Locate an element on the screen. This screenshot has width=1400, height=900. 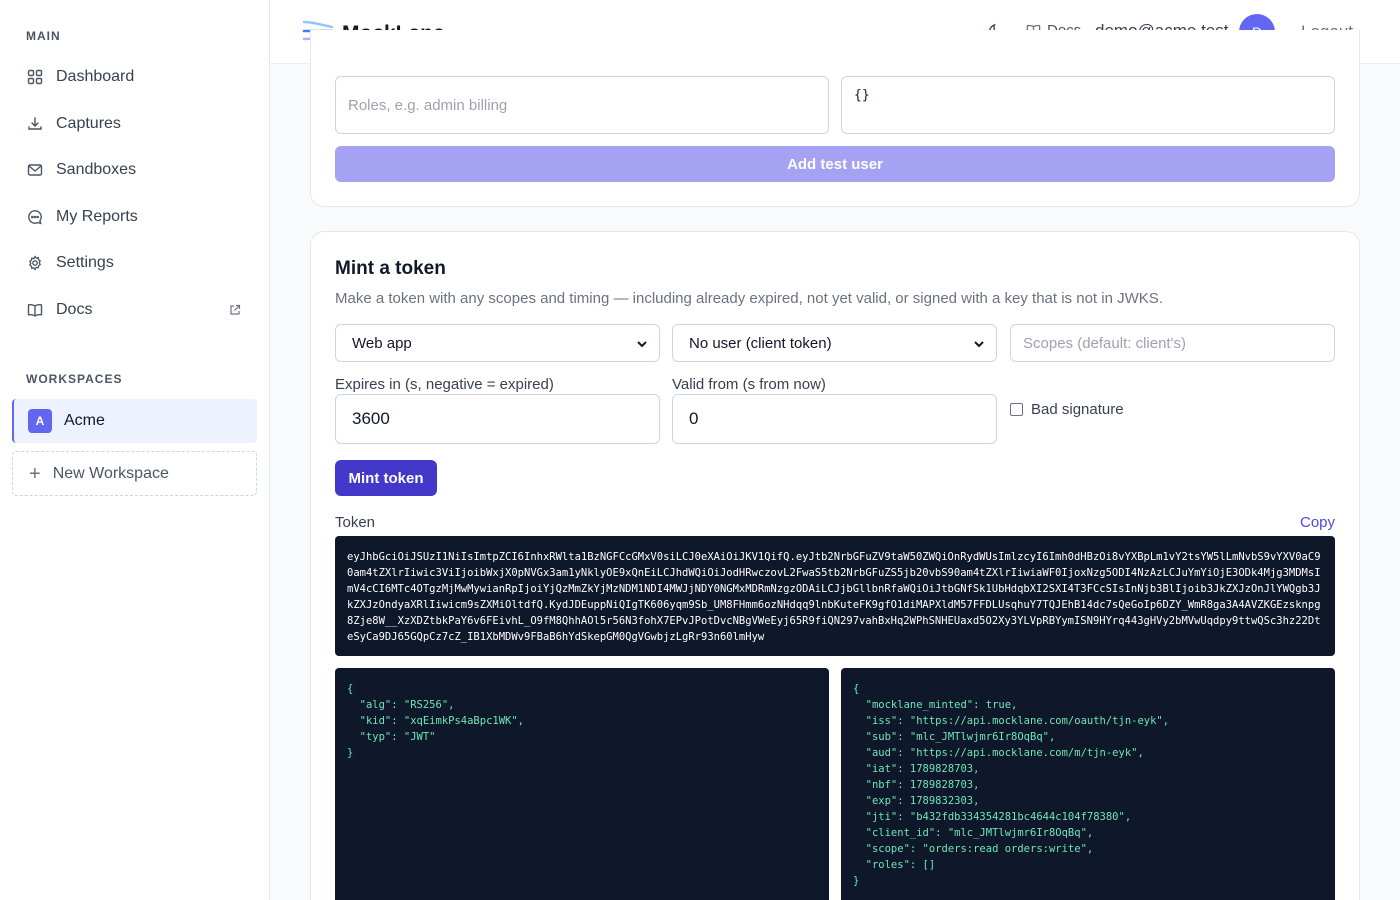
valid-from-label: Valid from (s from now) is located at coordinates (749, 384).